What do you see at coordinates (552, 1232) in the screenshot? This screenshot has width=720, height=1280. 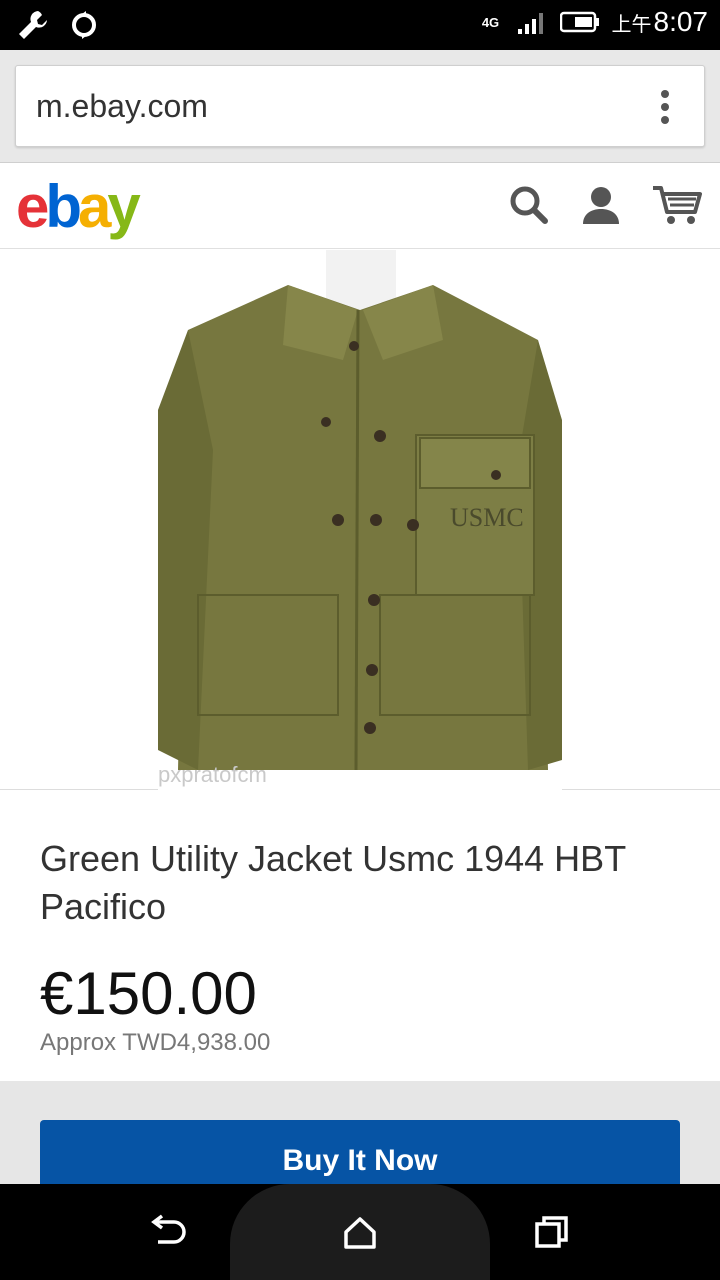 I see `recent-apps-icon` at bounding box center [552, 1232].